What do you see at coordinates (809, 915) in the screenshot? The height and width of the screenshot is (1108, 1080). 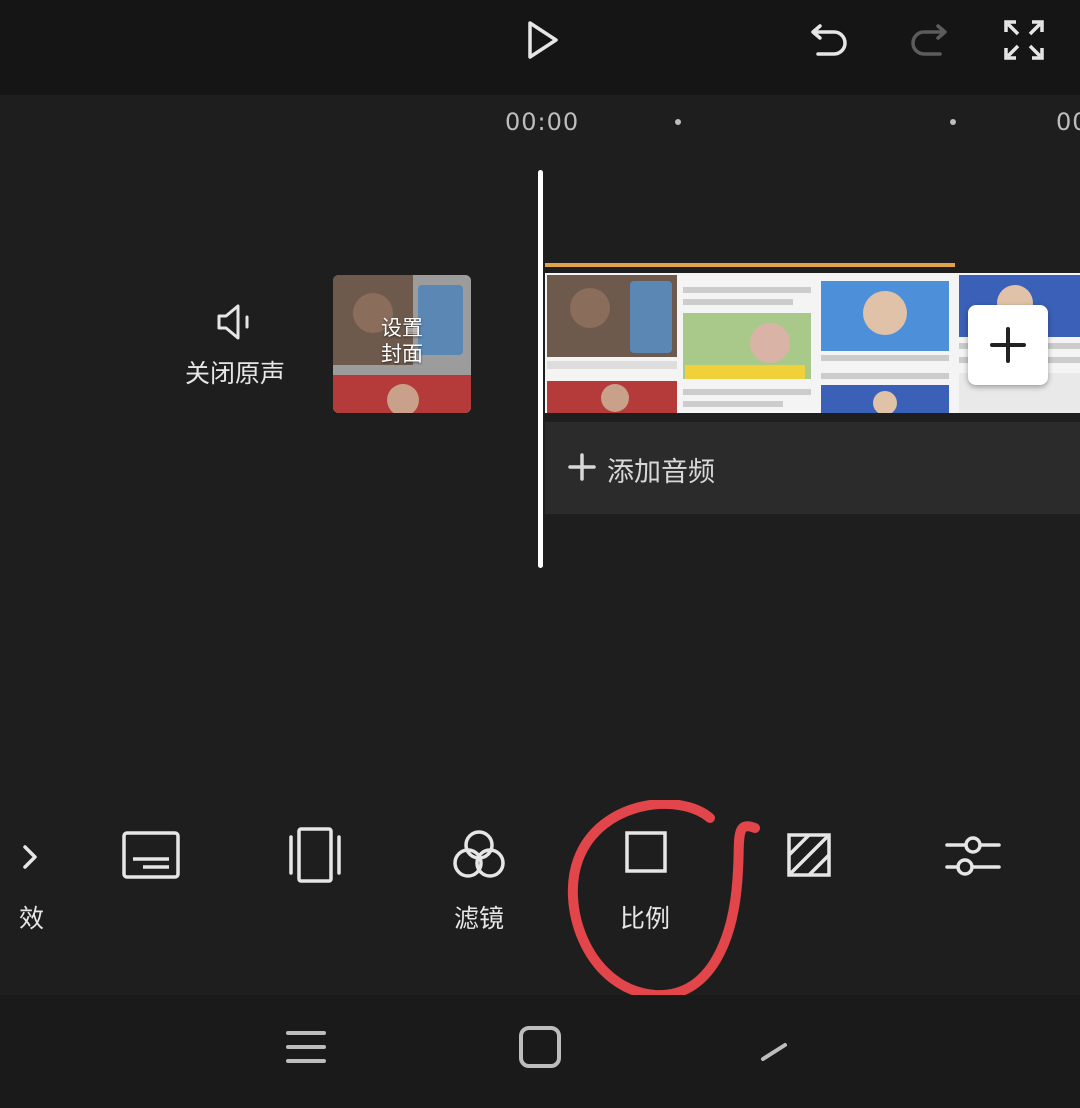 I see `tool-background-label` at bounding box center [809, 915].